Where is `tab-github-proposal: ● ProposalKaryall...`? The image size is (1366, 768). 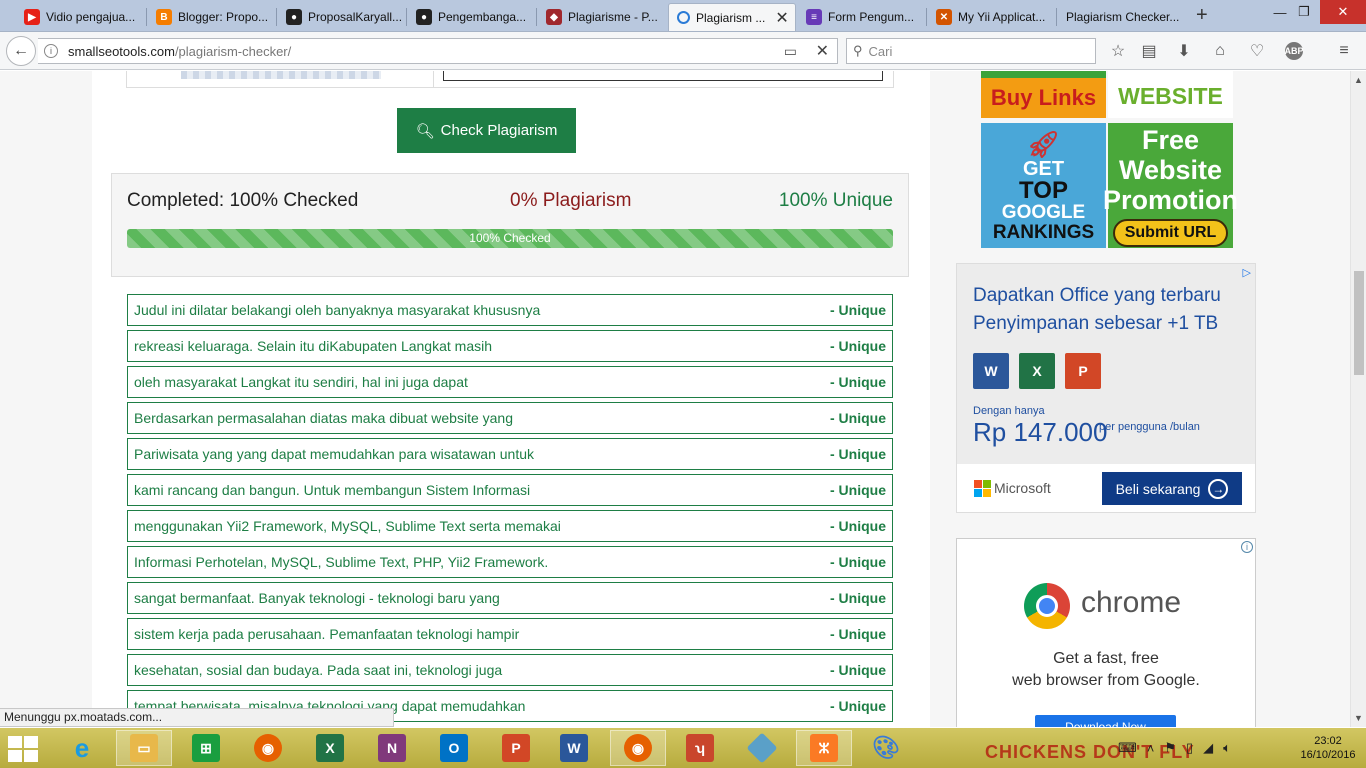
tab-github-proposal: ● ProposalKaryall... is located at coordinates (342, 17).